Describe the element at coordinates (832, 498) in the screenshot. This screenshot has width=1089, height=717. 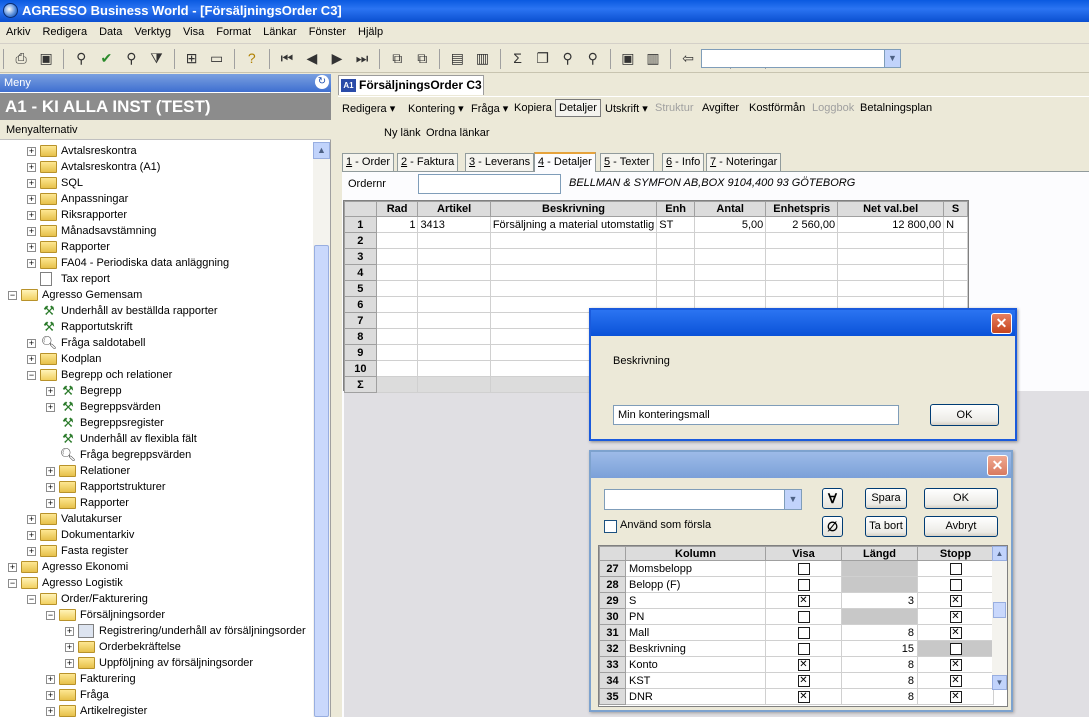
I see `select-all-icon: ∀` at that location.